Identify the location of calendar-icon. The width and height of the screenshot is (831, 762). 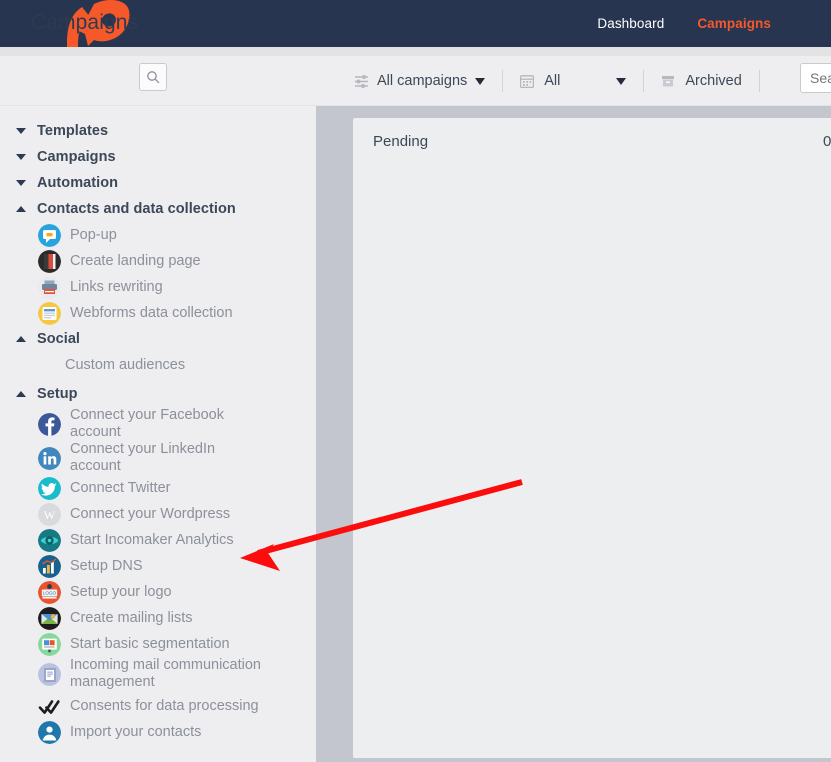
(527, 81).